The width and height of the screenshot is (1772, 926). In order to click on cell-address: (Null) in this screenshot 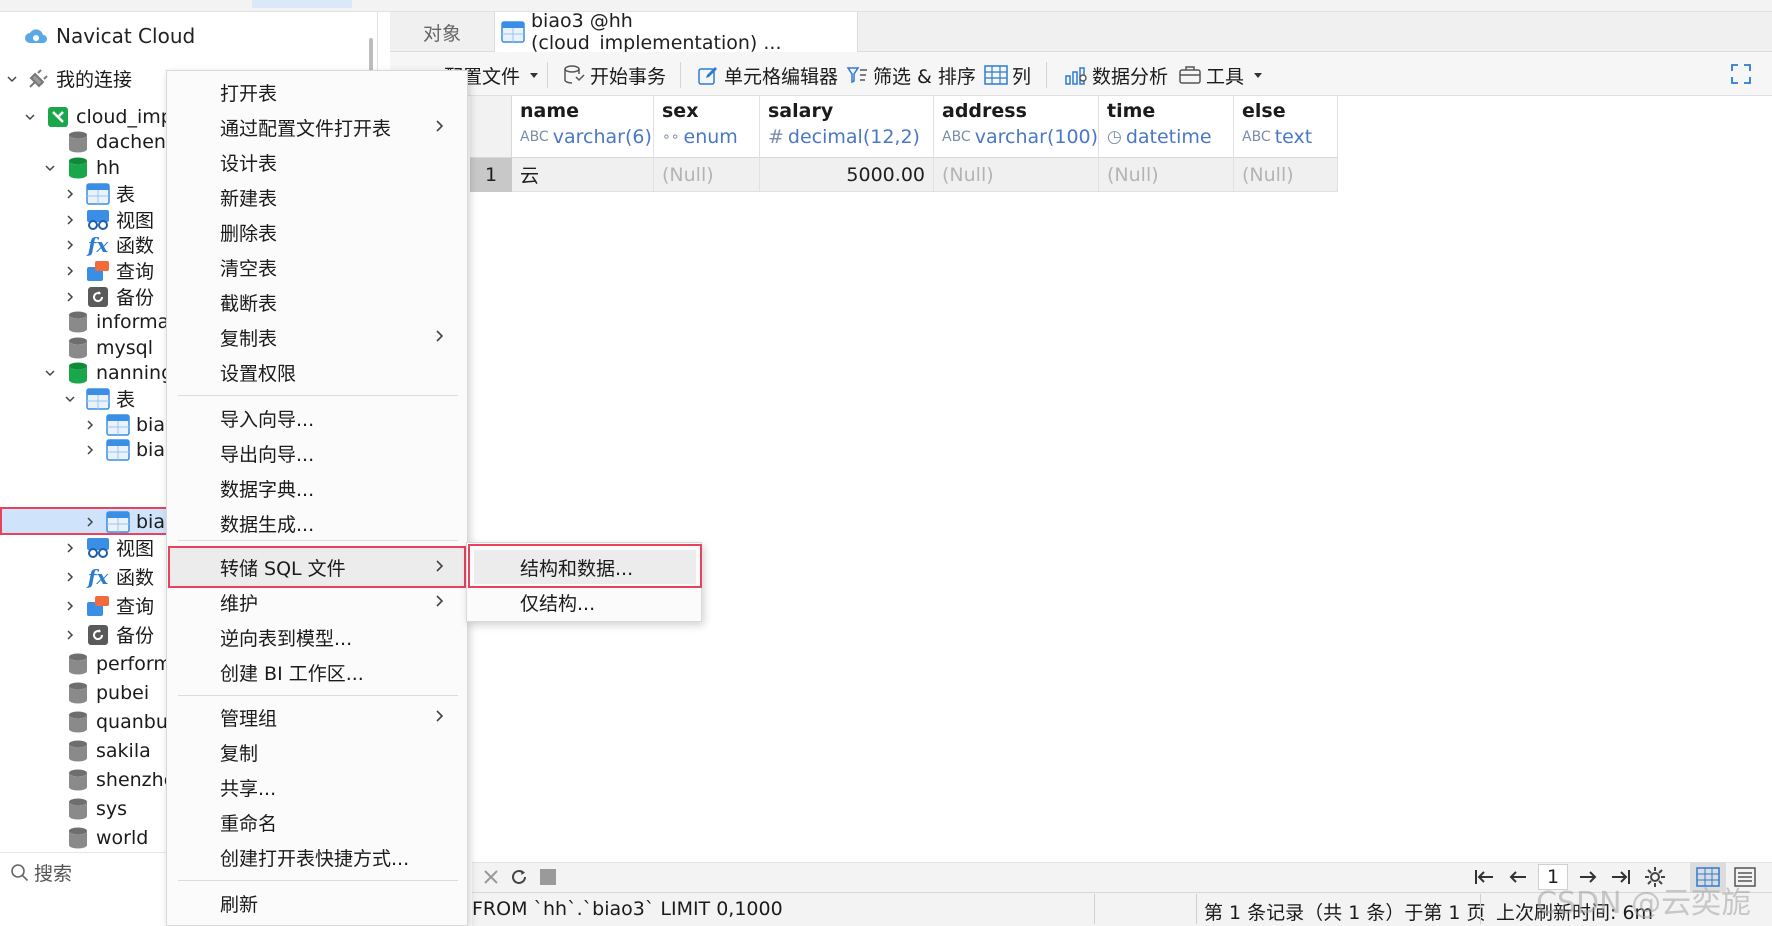, I will do `click(1016, 175)`.